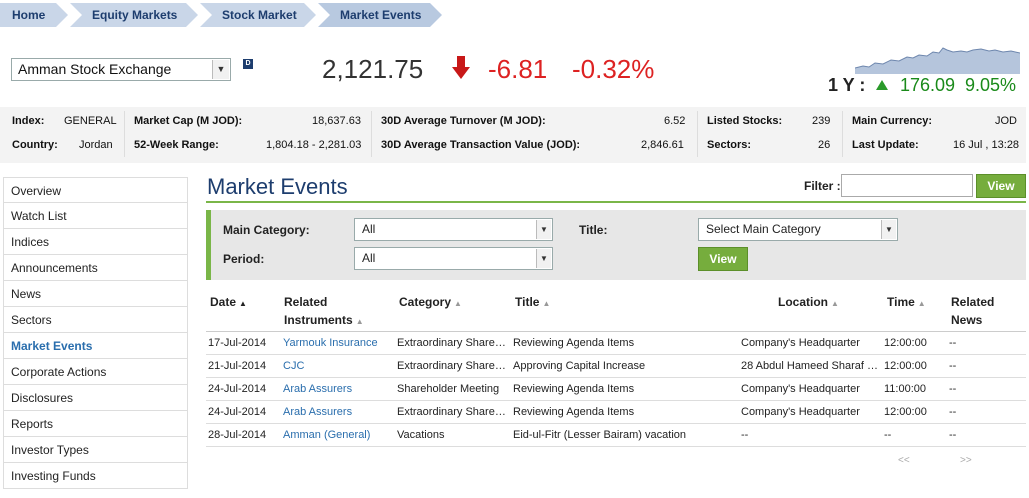  Describe the element at coordinates (95, 346) in the screenshot. I see `sidebar-item-market-events: Market Events` at that location.